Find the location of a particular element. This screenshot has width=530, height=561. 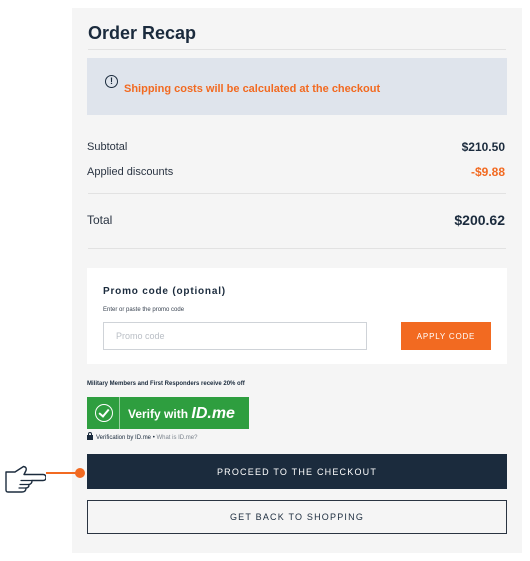

subtotal-label: Subtotal is located at coordinates (107, 147).